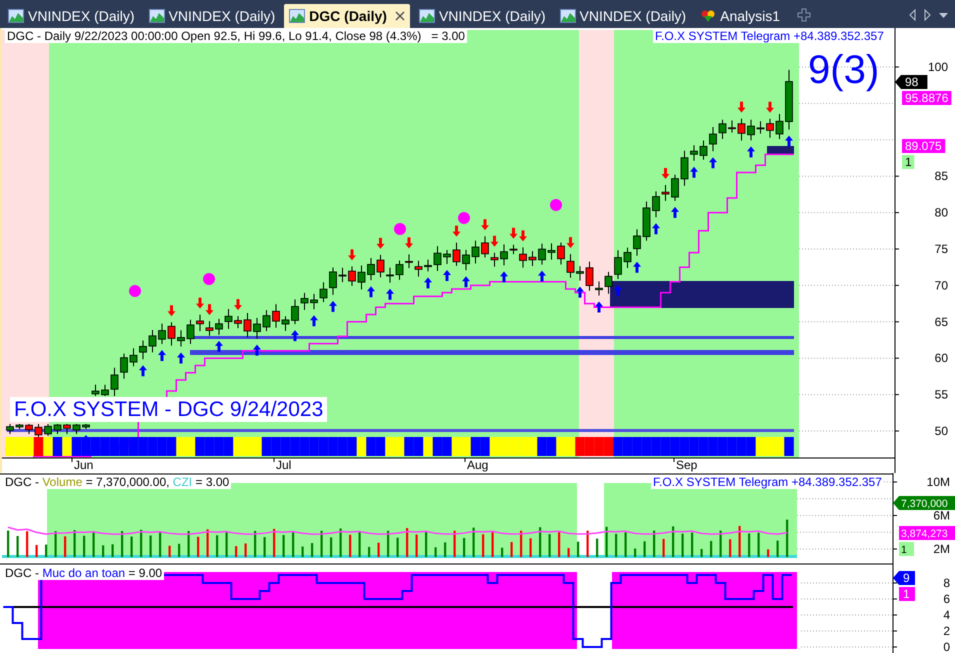 The height and width of the screenshot is (653, 955). I want to click on price-tag: 89.075, so click(924, 146).